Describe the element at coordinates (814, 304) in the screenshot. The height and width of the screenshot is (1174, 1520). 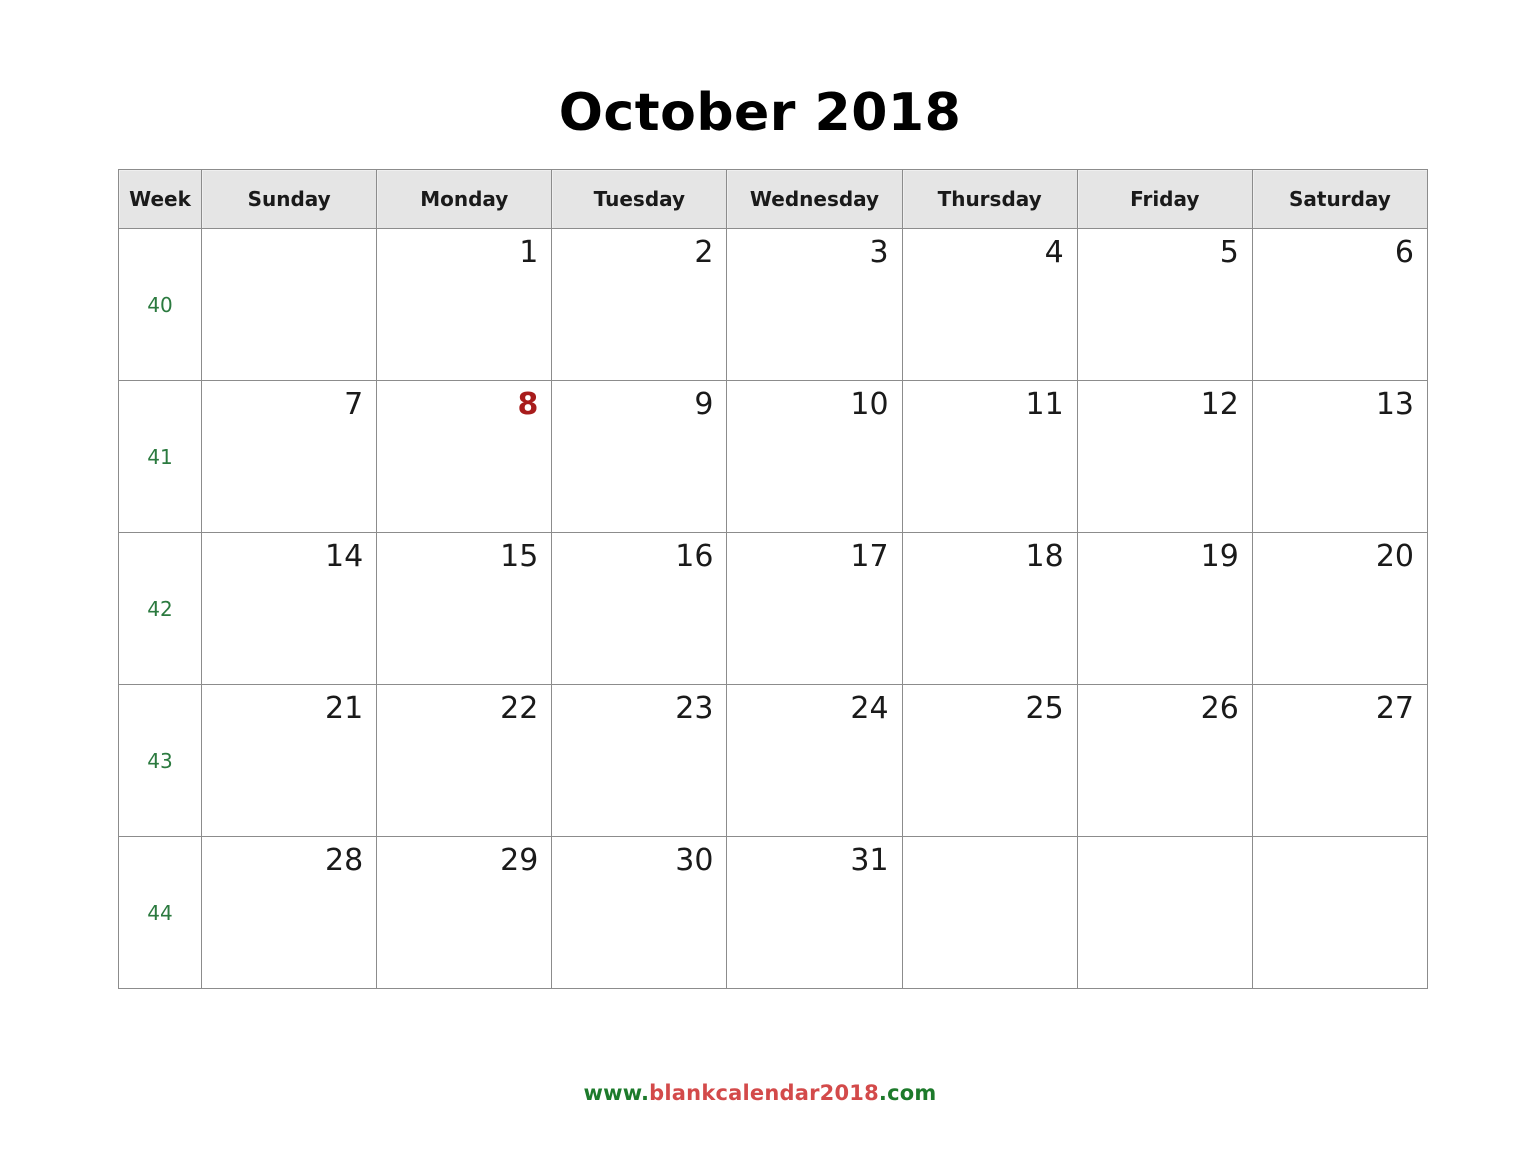
I see `day-cell: 3` at that location.